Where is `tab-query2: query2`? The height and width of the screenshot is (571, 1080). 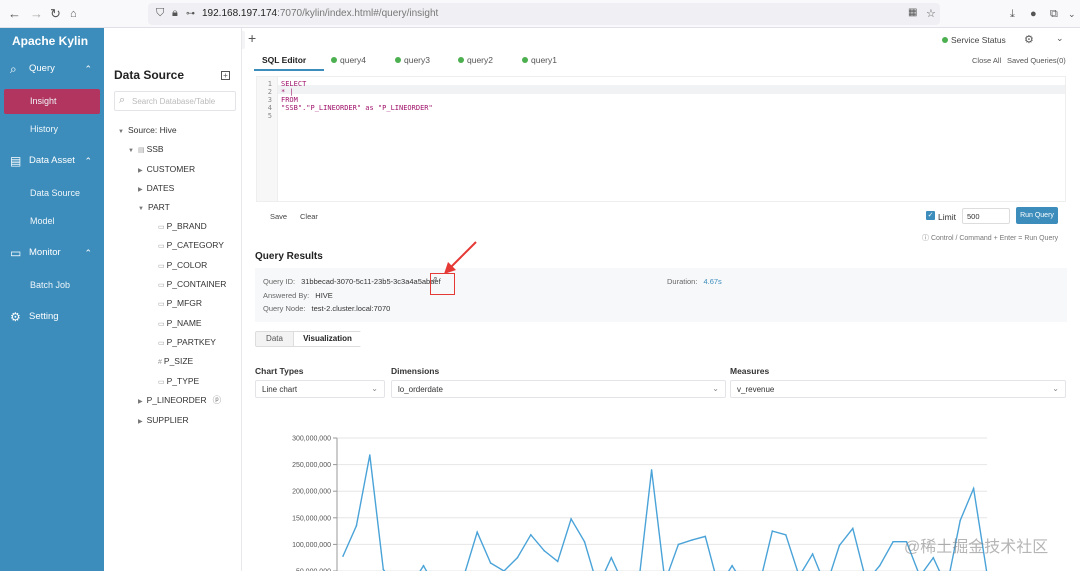
tab-query2: query2 is located at coordinates (475, 60).